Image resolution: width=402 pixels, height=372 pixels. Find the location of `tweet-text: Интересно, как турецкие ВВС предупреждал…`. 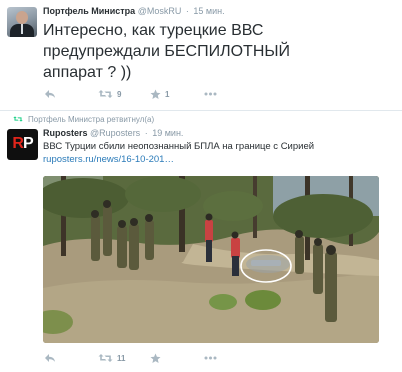

tweet-text: Интересно, как турецкие ВВС предупреждал… is located at coordinates (218, 51).